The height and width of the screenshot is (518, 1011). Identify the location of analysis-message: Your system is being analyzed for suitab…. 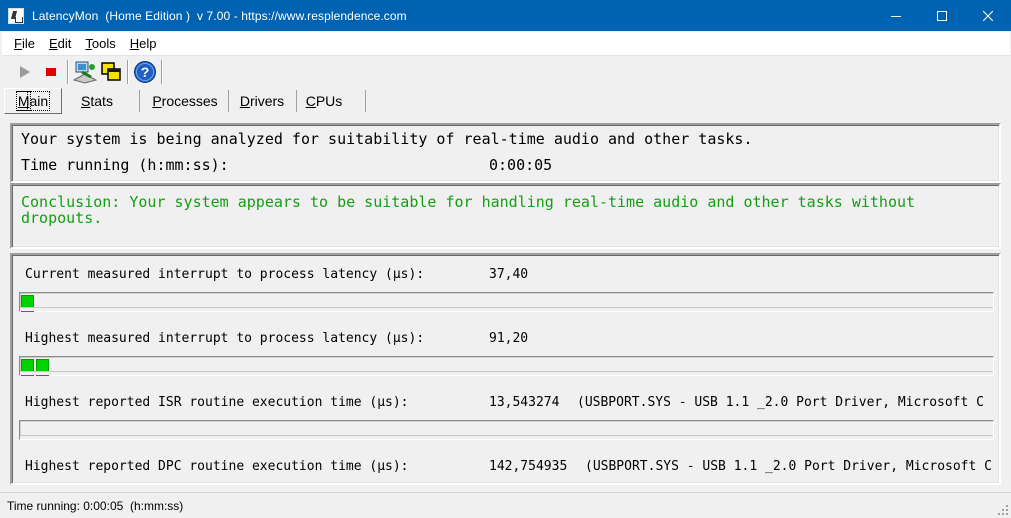
(387, 139).